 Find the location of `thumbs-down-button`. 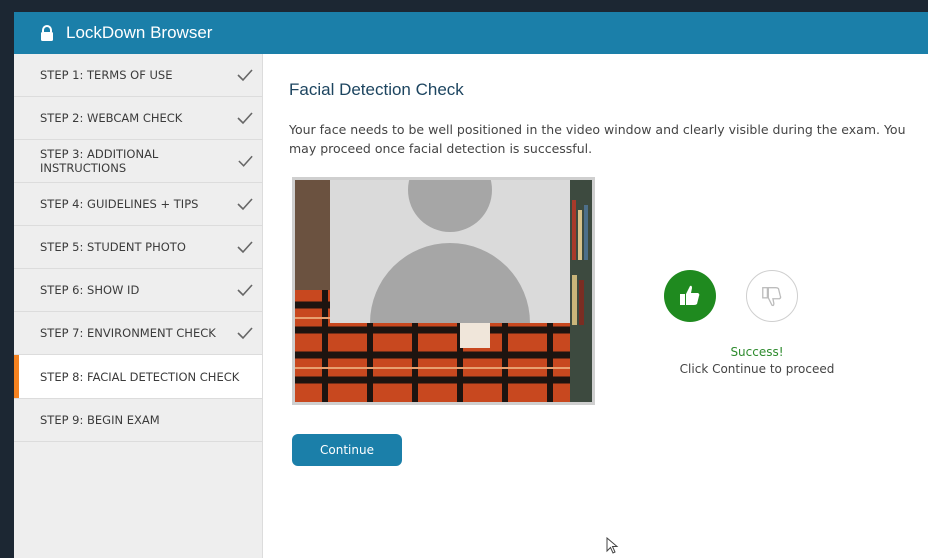

thumbs-down-button is located at coordinates (772, 296).